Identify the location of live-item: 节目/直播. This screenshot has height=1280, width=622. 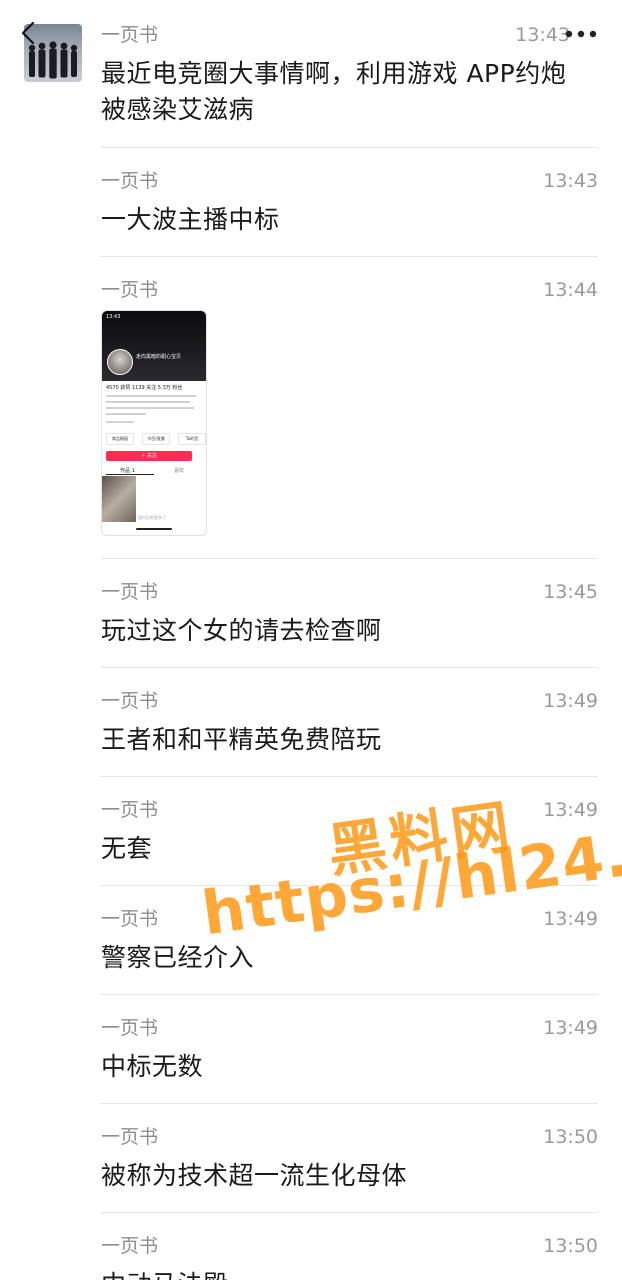
(156, 439).